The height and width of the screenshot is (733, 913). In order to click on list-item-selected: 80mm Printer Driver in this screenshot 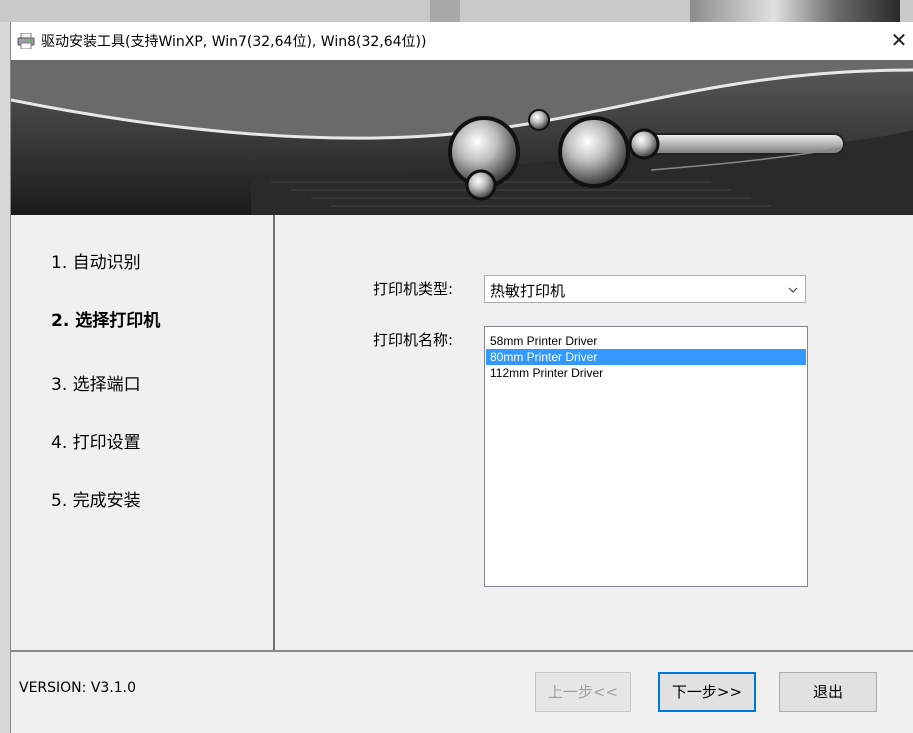, I will do `click(646, 357)`.